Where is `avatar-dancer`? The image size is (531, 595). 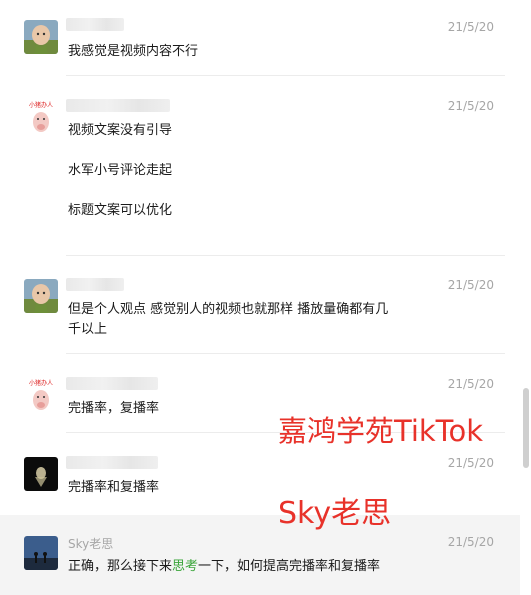 avatar-dancer is located at coordinates (41, 474).